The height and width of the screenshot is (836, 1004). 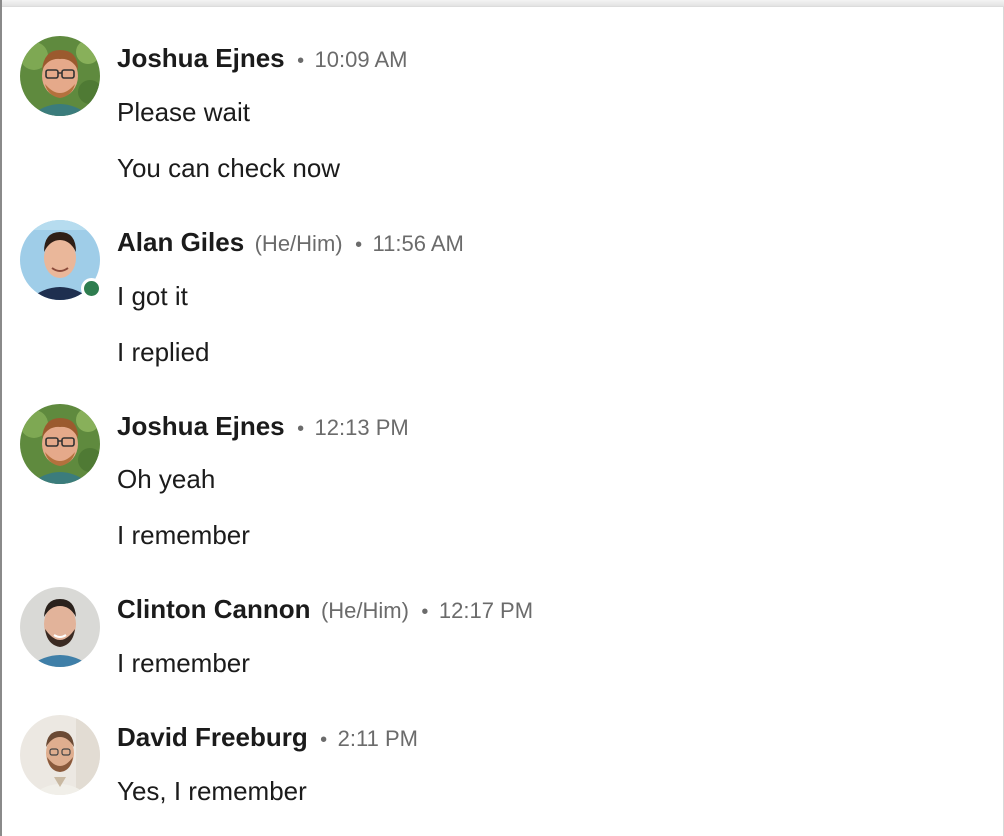 What do you see at coordinates (377, 738) in the screenshot?
I see `message-time: 2:11 PM` at bounding box center [377, 738].